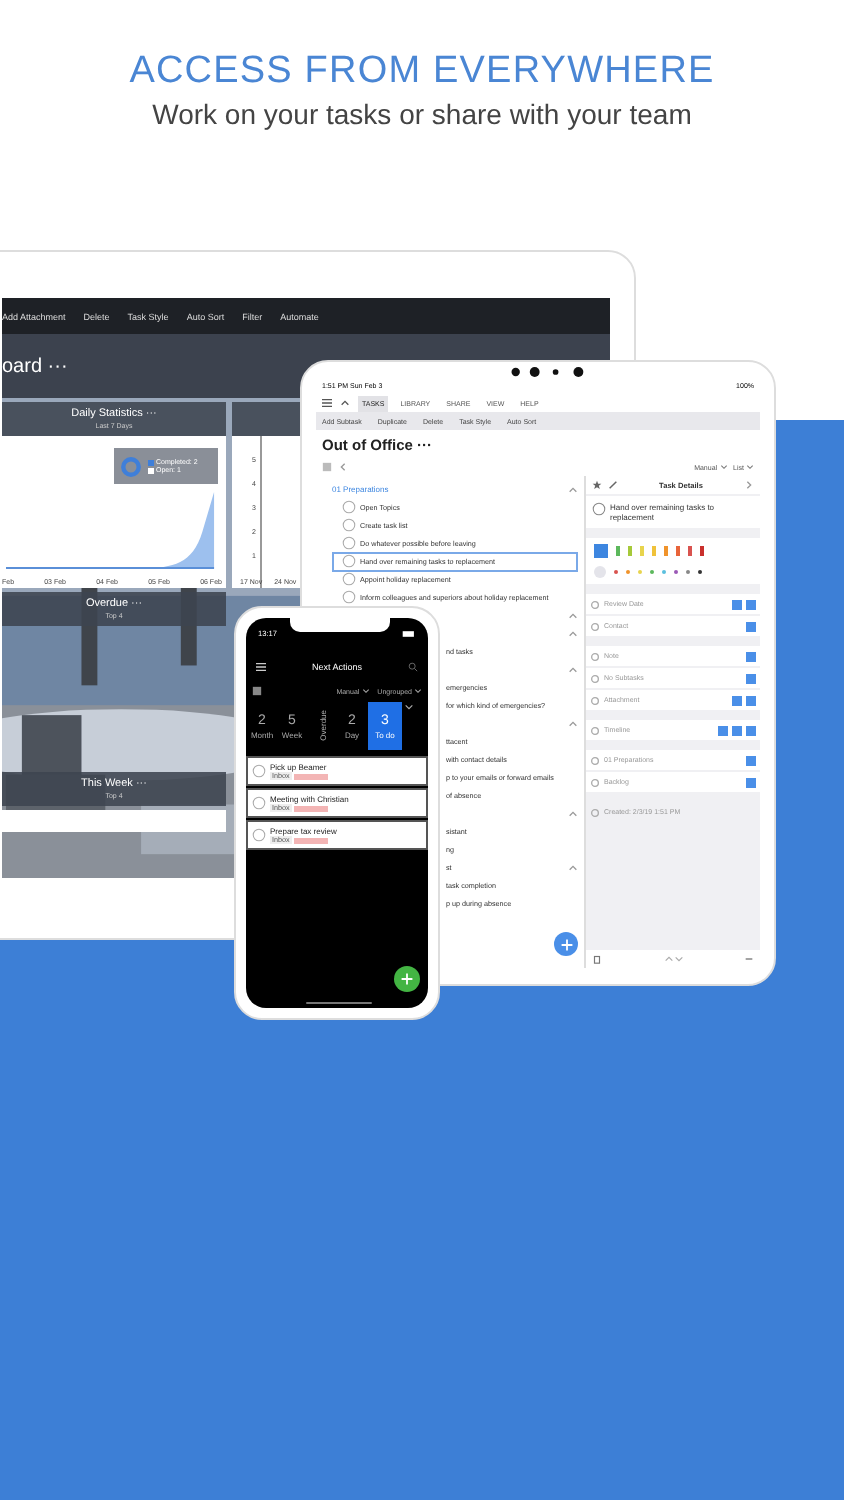  Describe the element at coordinates (422, 72) in the screenshot. I see `headline: ACCESS FROM EVERYWHERE` at that location.